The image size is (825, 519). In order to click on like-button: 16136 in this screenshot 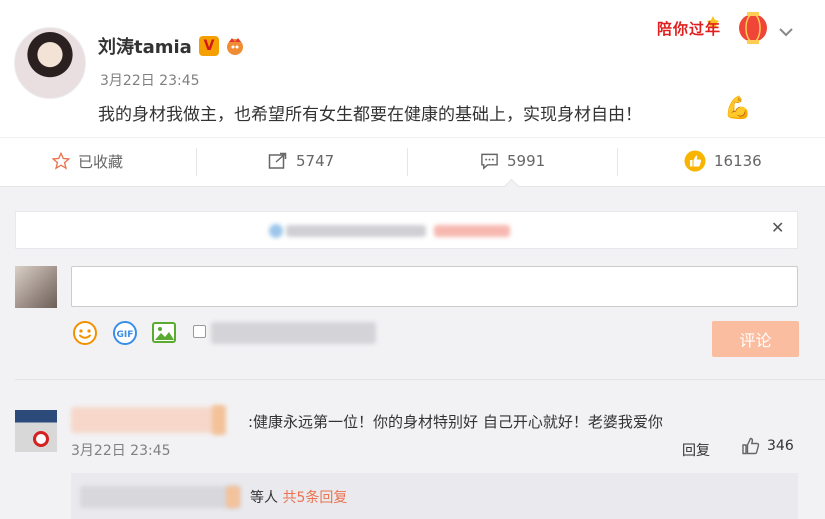, I will do `click(723, 161)`.